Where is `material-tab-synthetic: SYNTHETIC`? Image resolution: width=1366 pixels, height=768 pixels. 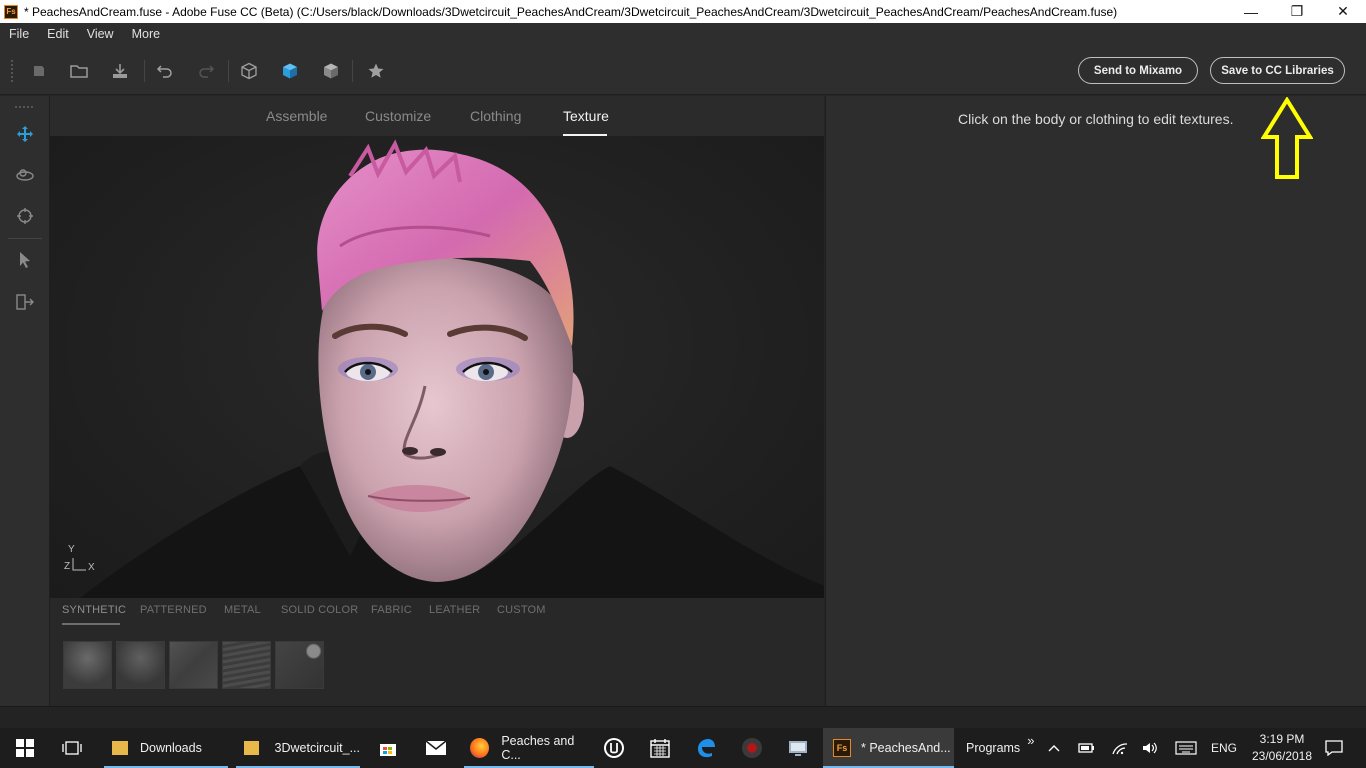 material-tab-synthetic: SYNTHETIC is located at coordinates (94, 610).